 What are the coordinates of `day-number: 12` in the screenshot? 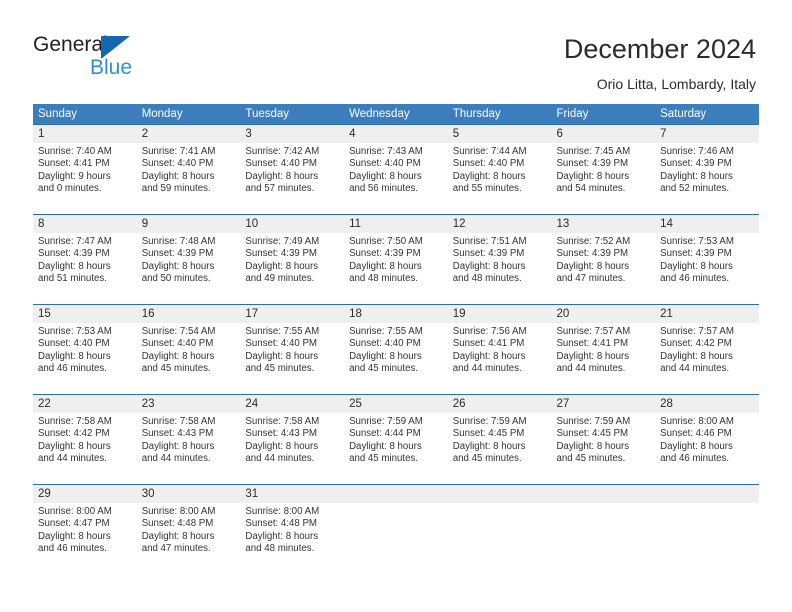 It's located at (500, 224).